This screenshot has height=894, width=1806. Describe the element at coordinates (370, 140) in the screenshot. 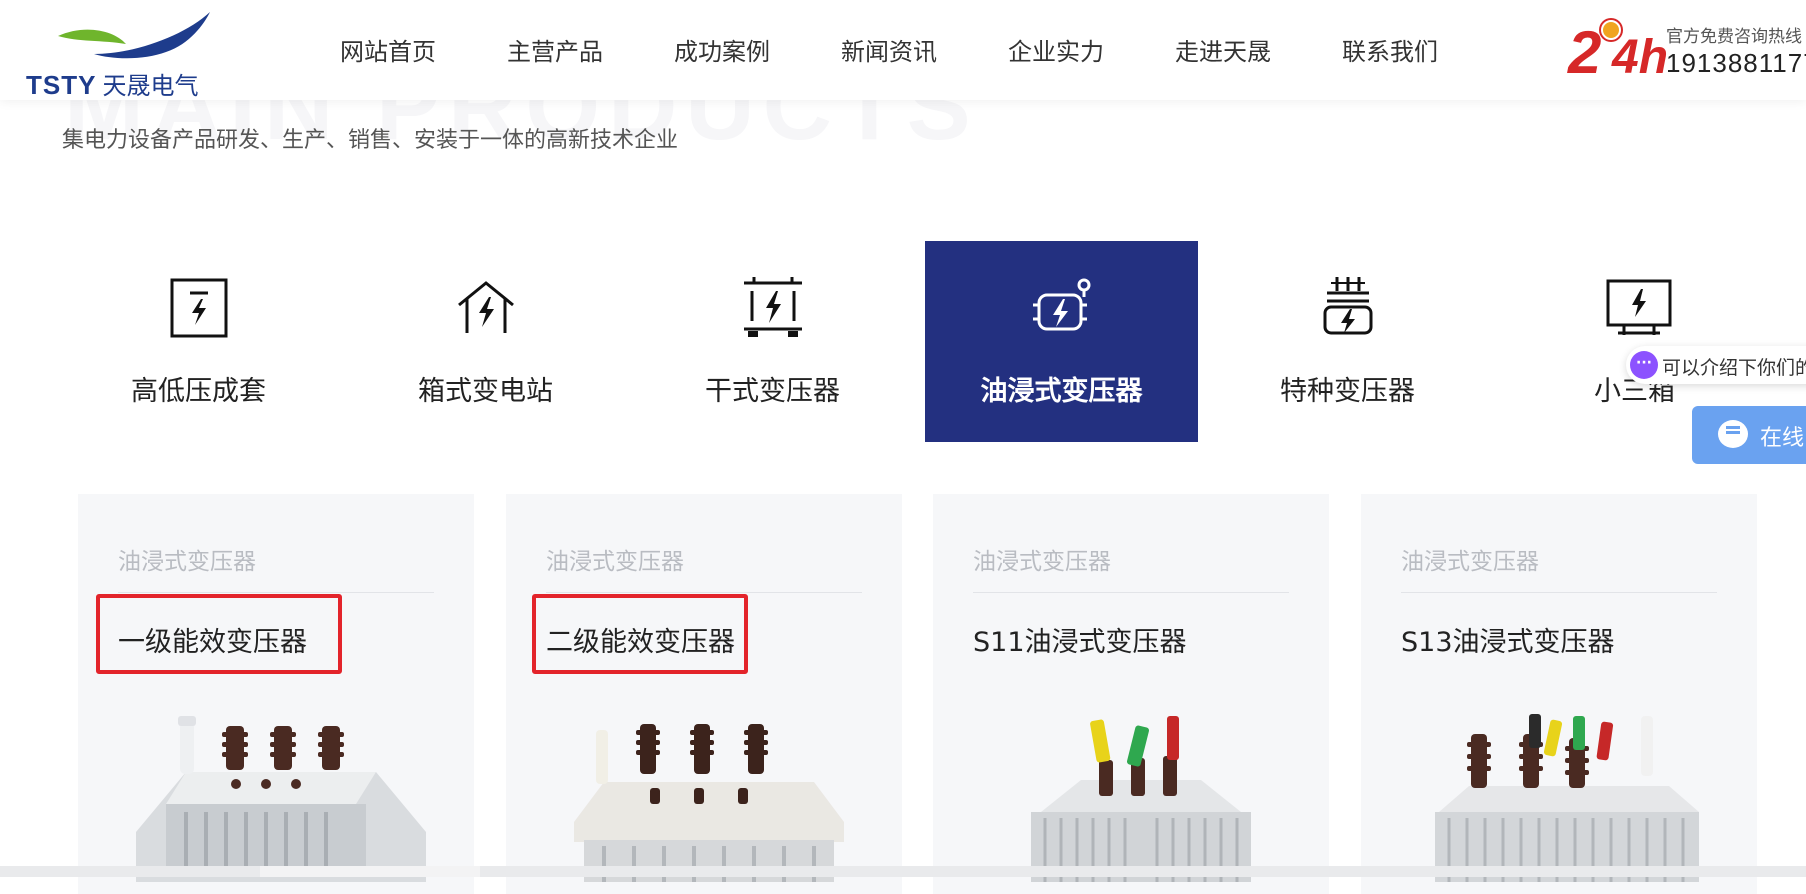

I see `section-subtitle: 集电力设备产品研发、生产、销售、安装于一体的高新技术企业` at that location.